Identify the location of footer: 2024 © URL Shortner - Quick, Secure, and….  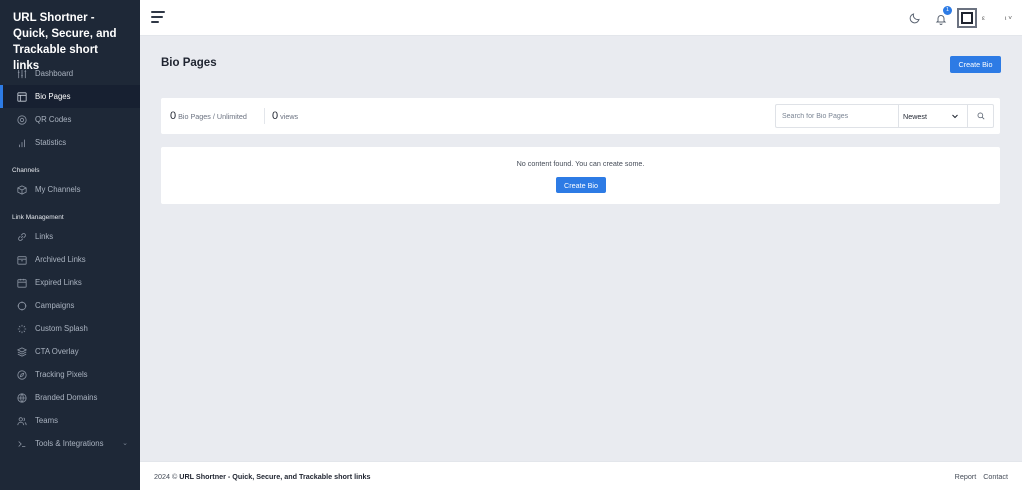
(581, 475).